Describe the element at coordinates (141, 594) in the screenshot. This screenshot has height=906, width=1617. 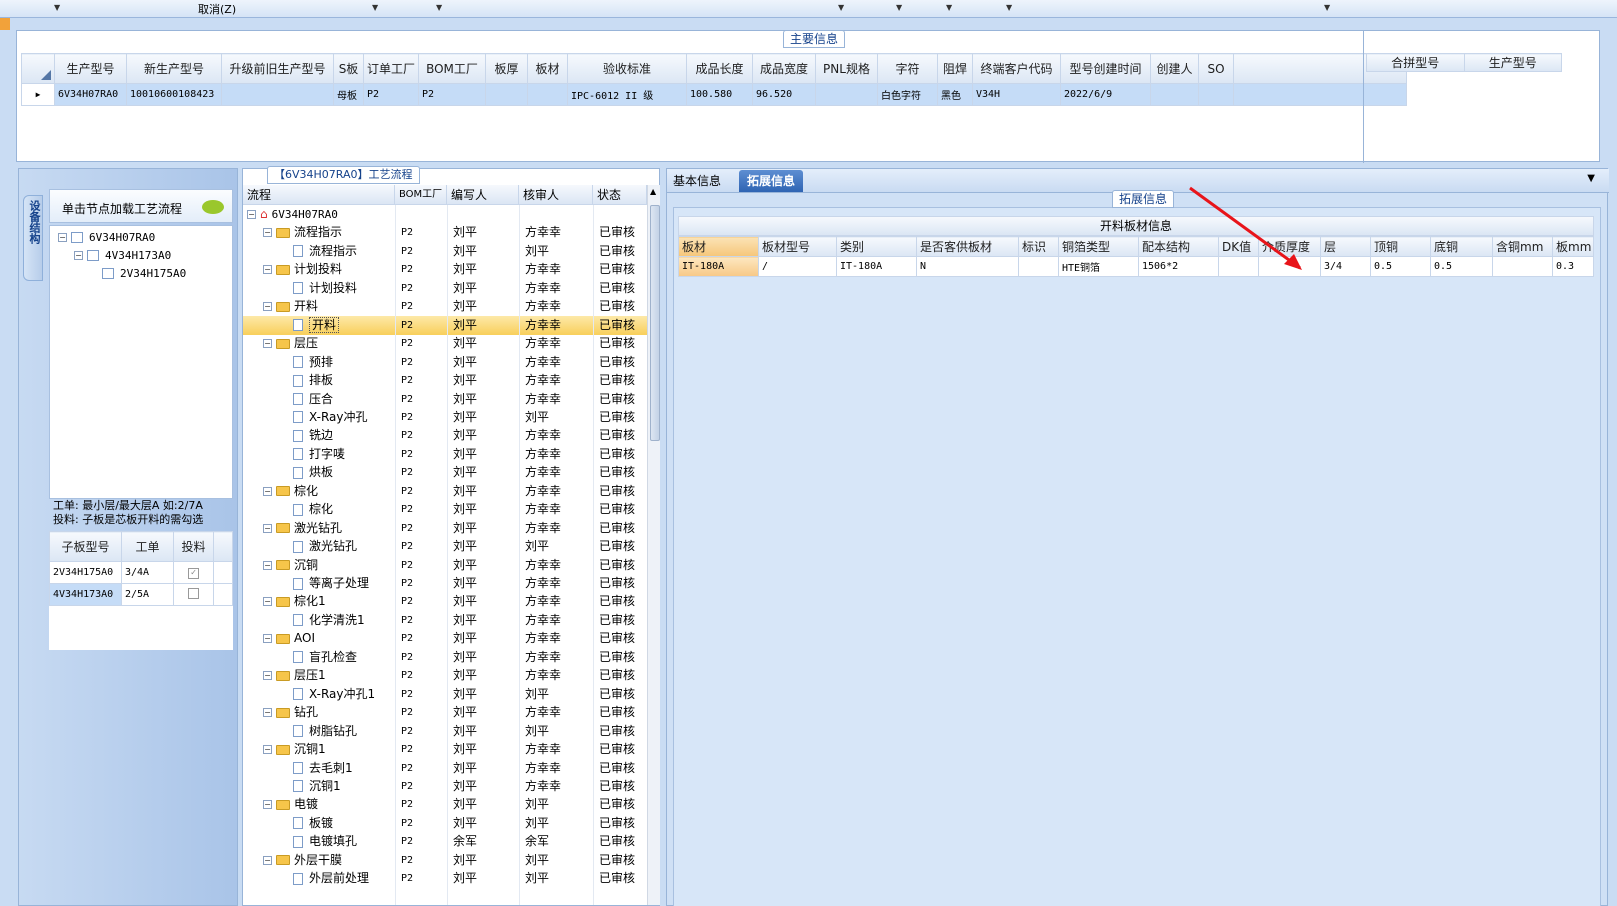
I see `table-row: 4V34H173A0 2/5A` at that location.